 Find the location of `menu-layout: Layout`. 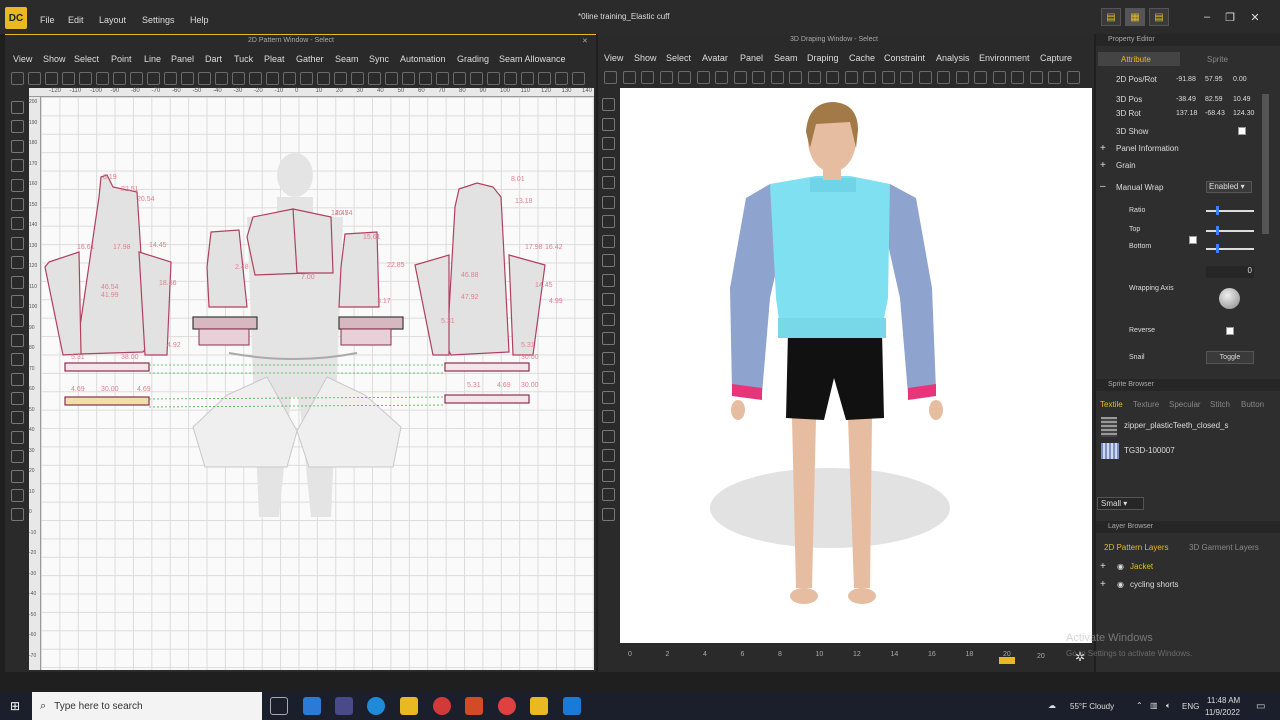

menu-layout: Layout is located at coordinates (112, 20).